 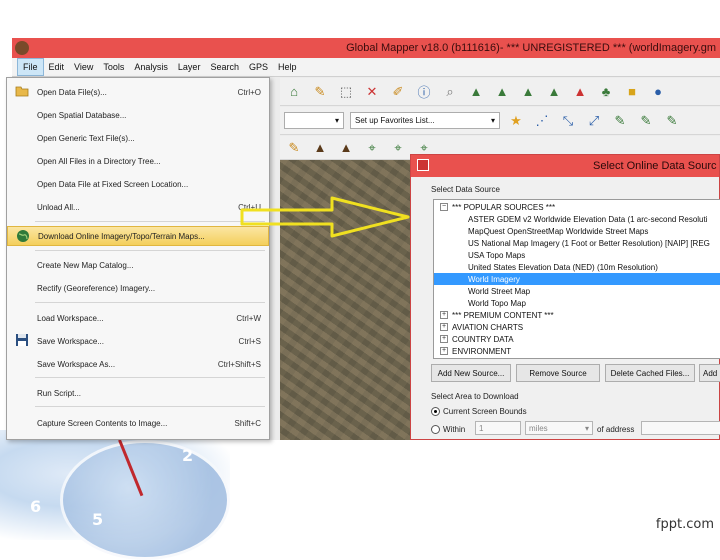 I want to click on tree-group-country: + COUNTRY DATA, so click(x=580, y=339).